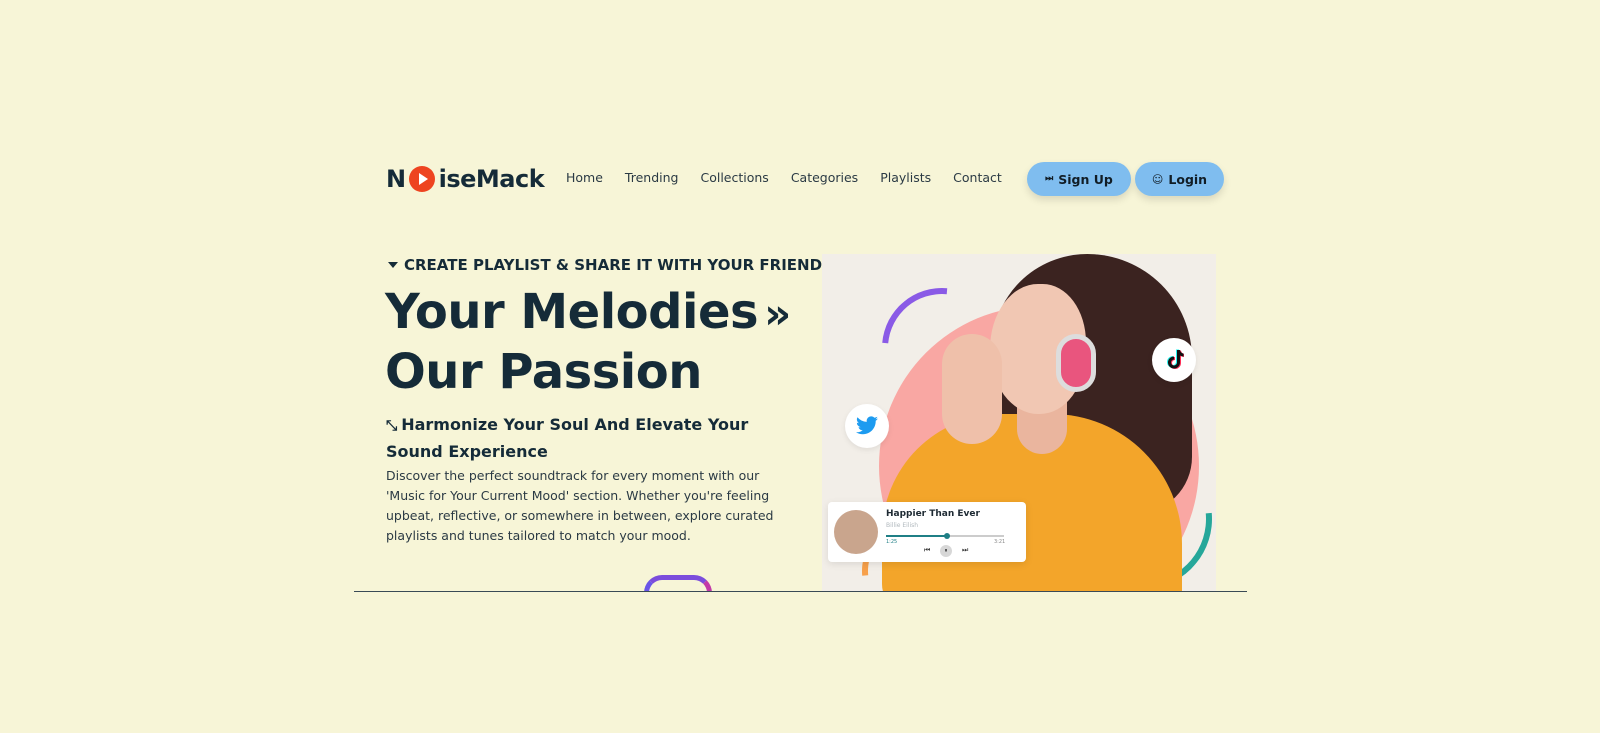  What do you see at coordinates (977, 177) in the screenshot?
I see `nav-item-contact: Contact` at bounding box center [977, 177].